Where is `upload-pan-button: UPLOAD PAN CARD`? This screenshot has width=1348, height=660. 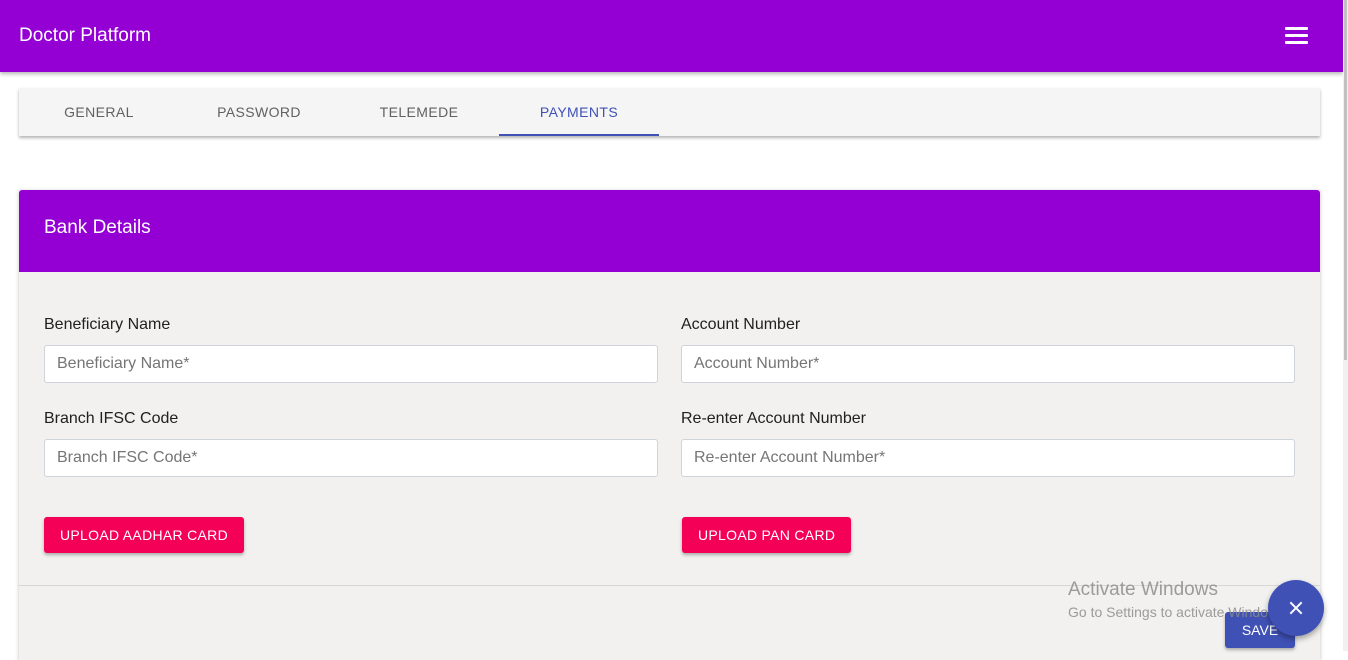
upload-pan-button: UPLOAD PAN CARD is located at coordinates (767, 535).